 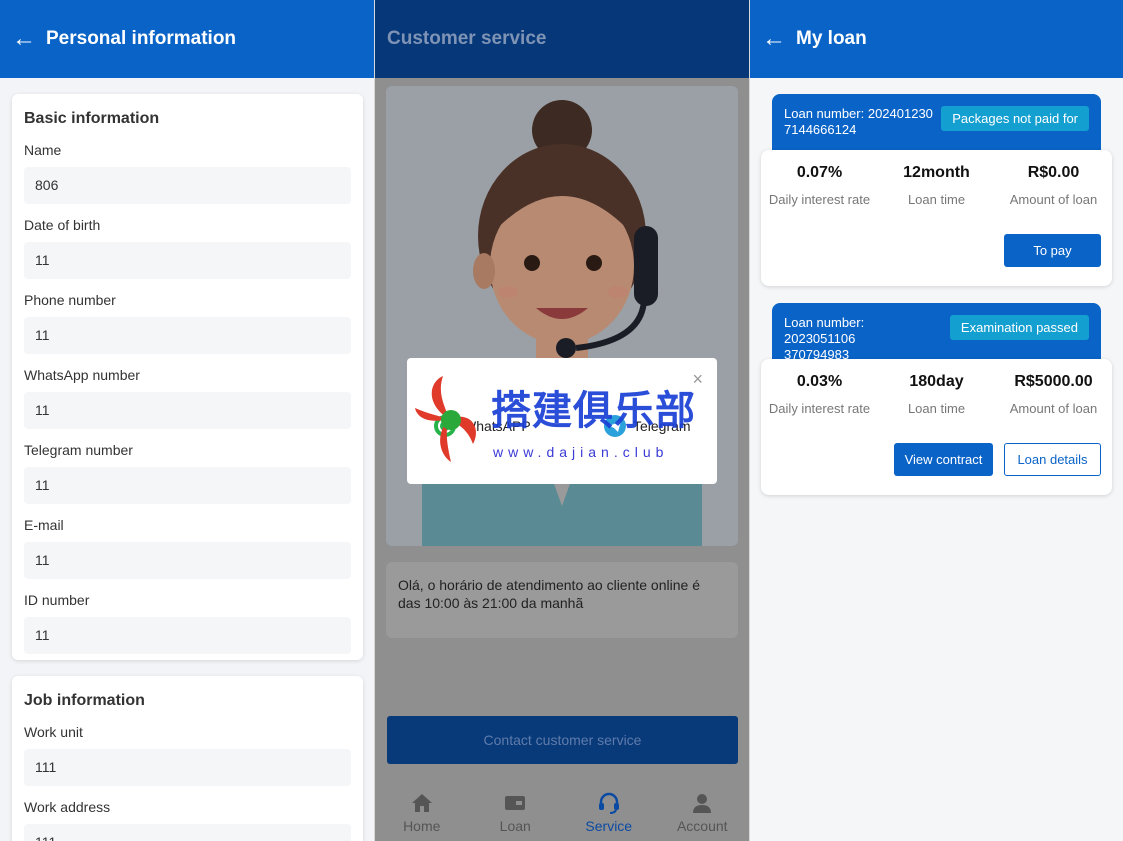 I want to click on watermark-logo, so click(x=445, y=419).